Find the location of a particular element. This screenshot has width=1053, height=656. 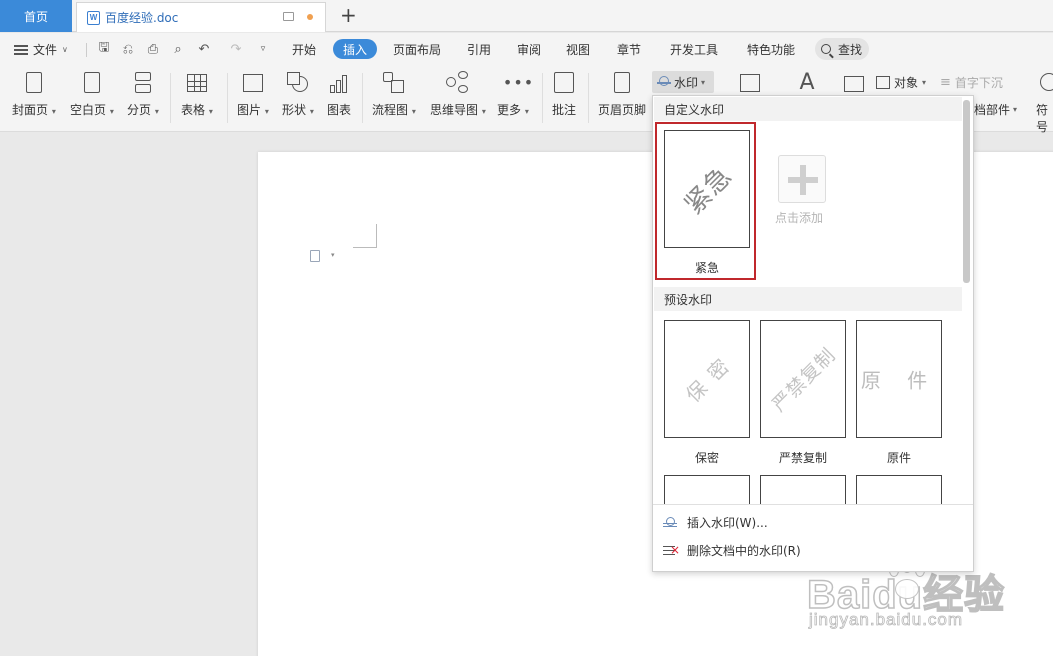

watermark-preview-text: 保 密 is located at coordinates (708, 380).